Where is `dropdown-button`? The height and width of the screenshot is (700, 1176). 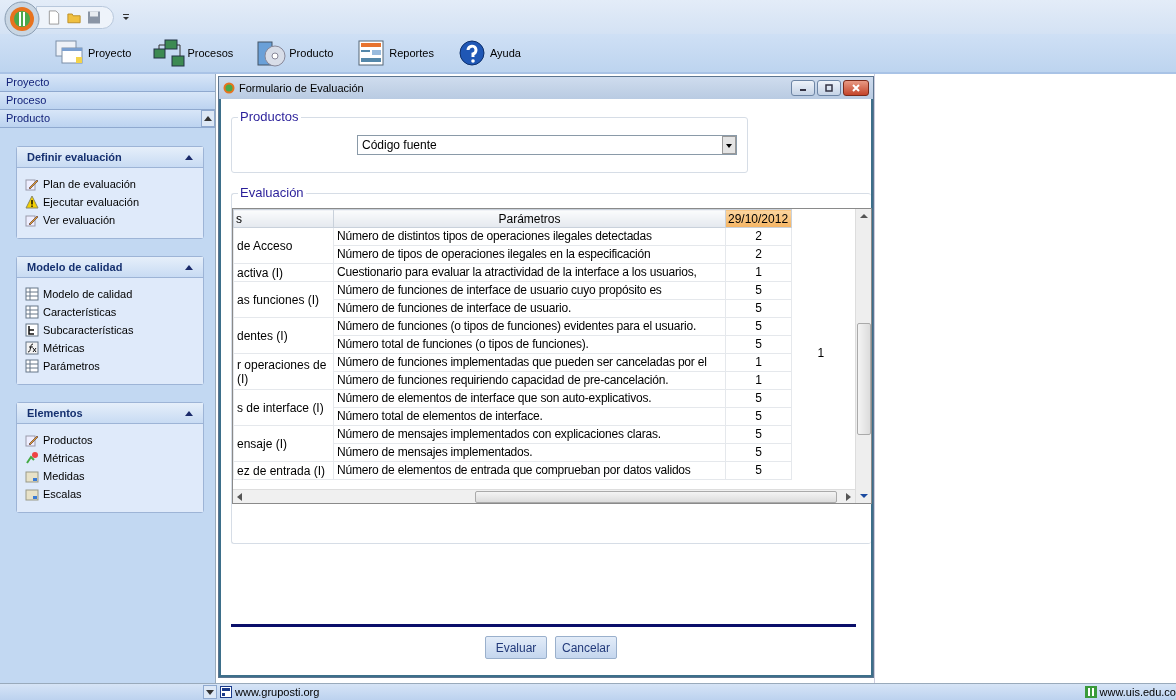
dropdown-button is located at coordinates (210, 692).